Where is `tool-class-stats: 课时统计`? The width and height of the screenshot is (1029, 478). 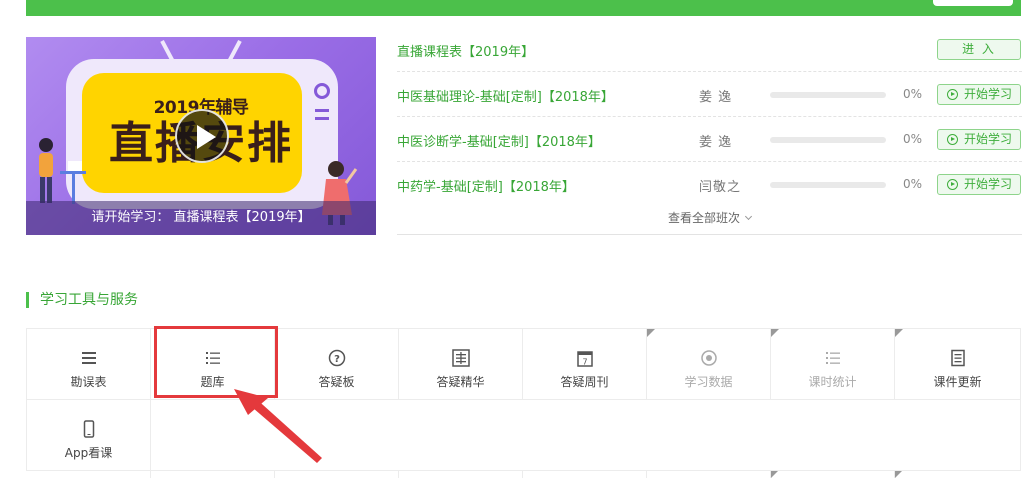 tool-class-stats: 课时统计 is located at coordinates (832, 364).